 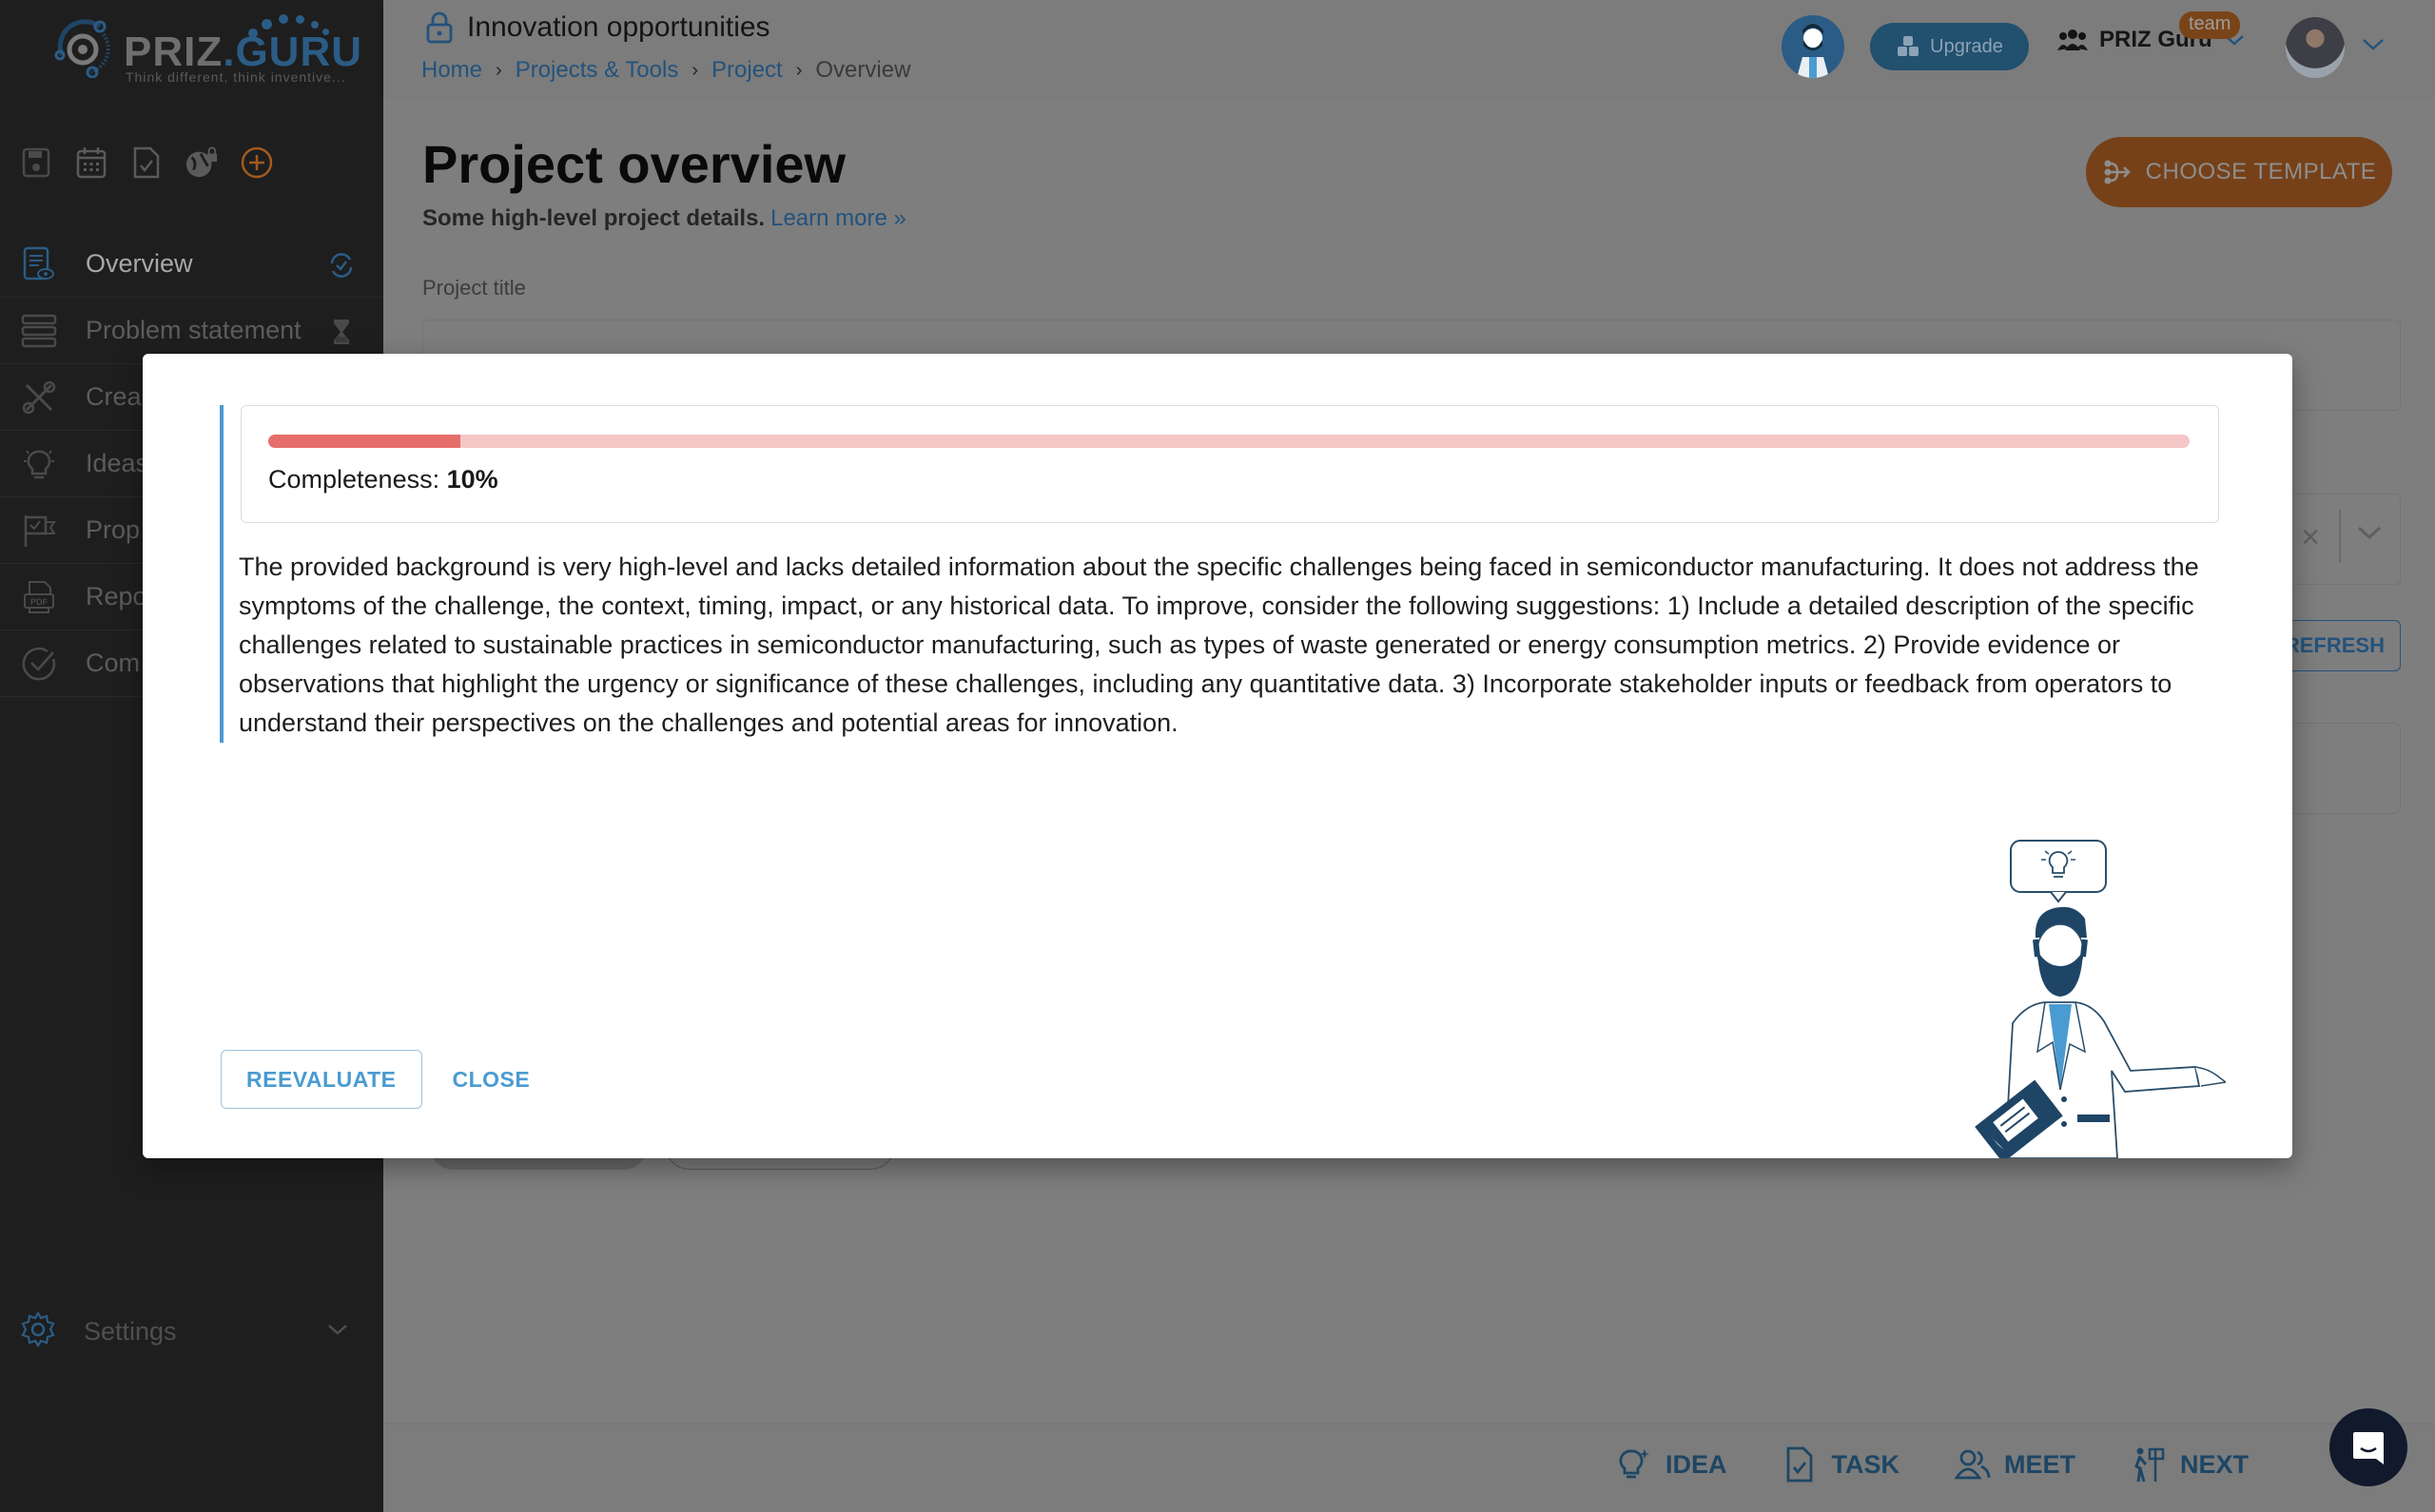 What do you see at coordinates (2261, 171) in the screenshot?
I see `choose-template-label: CHOOSE TEMPLATE` at bounding box center [2261, 171].